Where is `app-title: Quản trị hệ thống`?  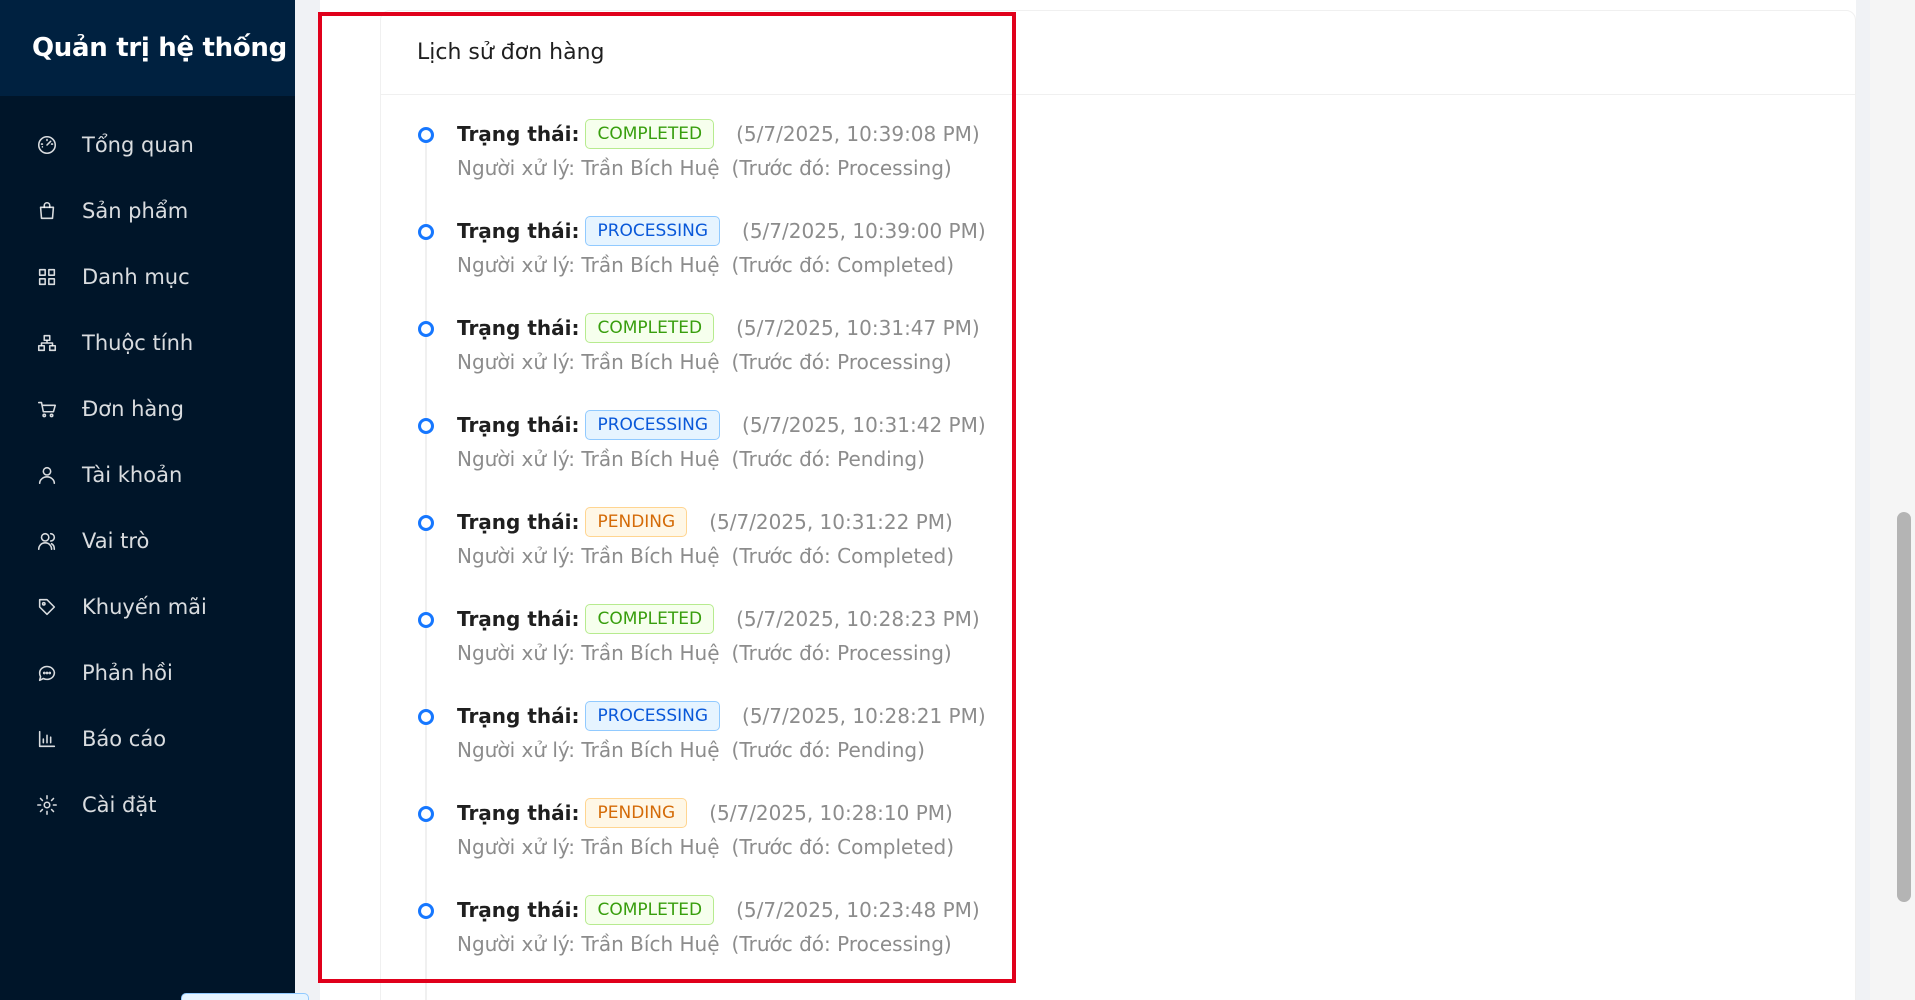
app-title: Quản trị hệ thống is located at coordinates (159, 48).